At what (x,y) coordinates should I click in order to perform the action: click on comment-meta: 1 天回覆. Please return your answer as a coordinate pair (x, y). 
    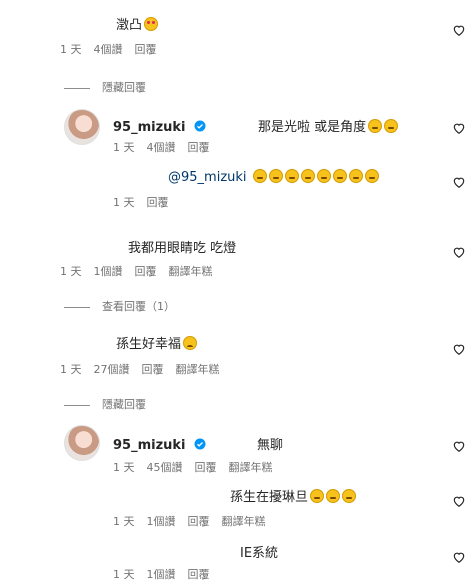
    Looking at the image, I should click on (141, 202).